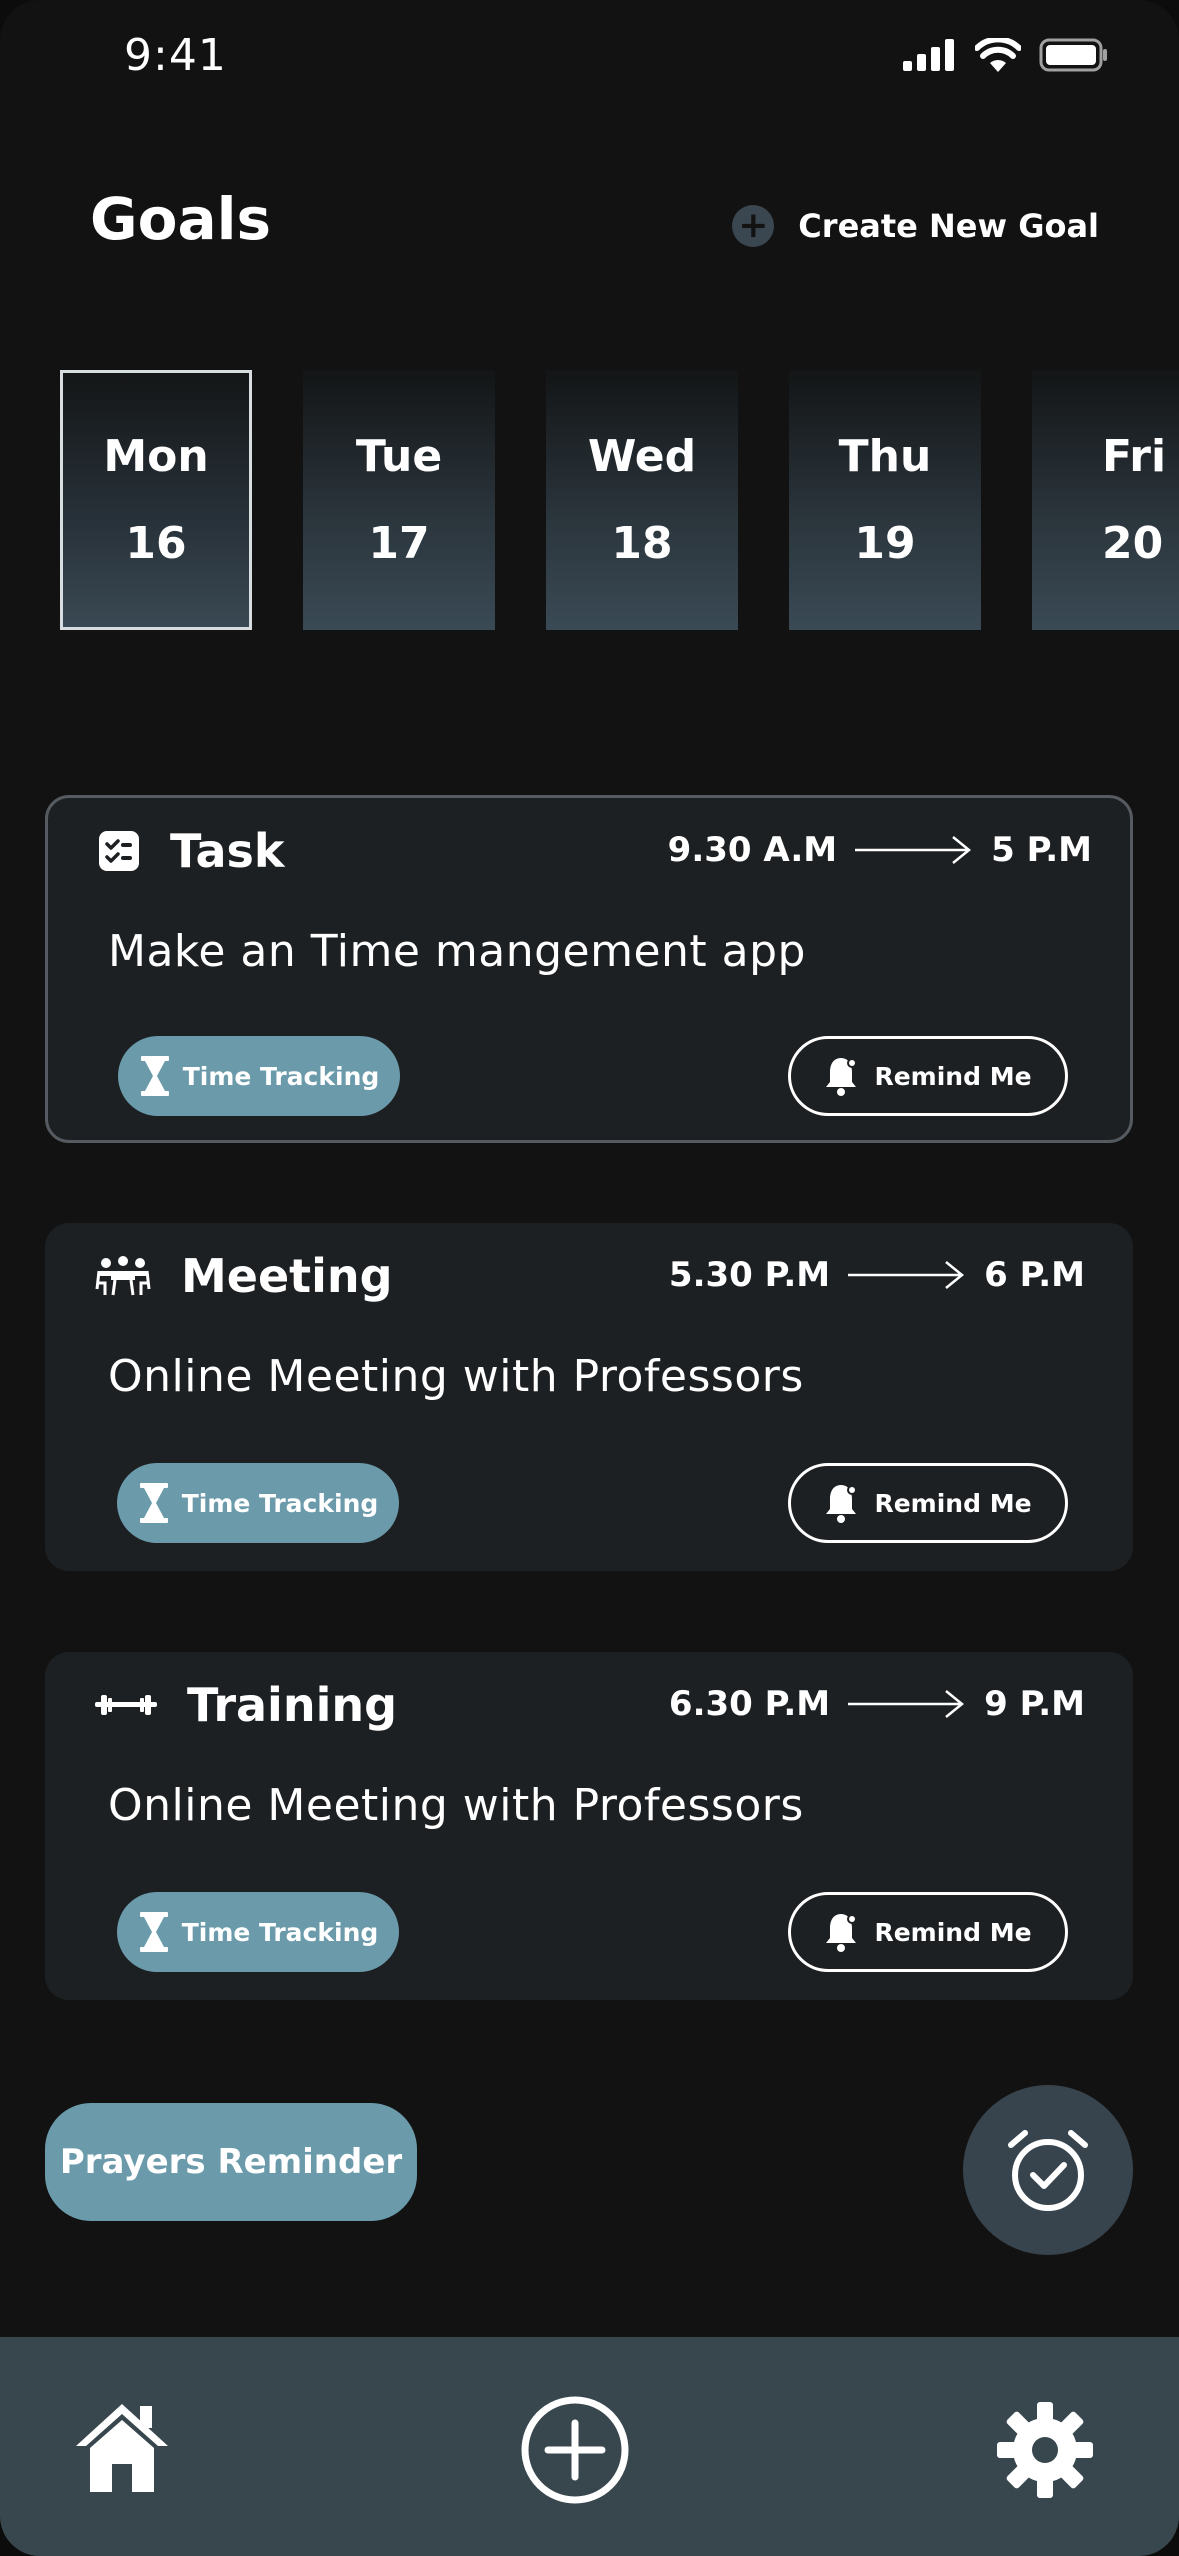 The width and height of the screenshot is (1179, 2556). Describe the element at coordinates (642, 543) in the screenshot. I see `day-date: 18` at that location.